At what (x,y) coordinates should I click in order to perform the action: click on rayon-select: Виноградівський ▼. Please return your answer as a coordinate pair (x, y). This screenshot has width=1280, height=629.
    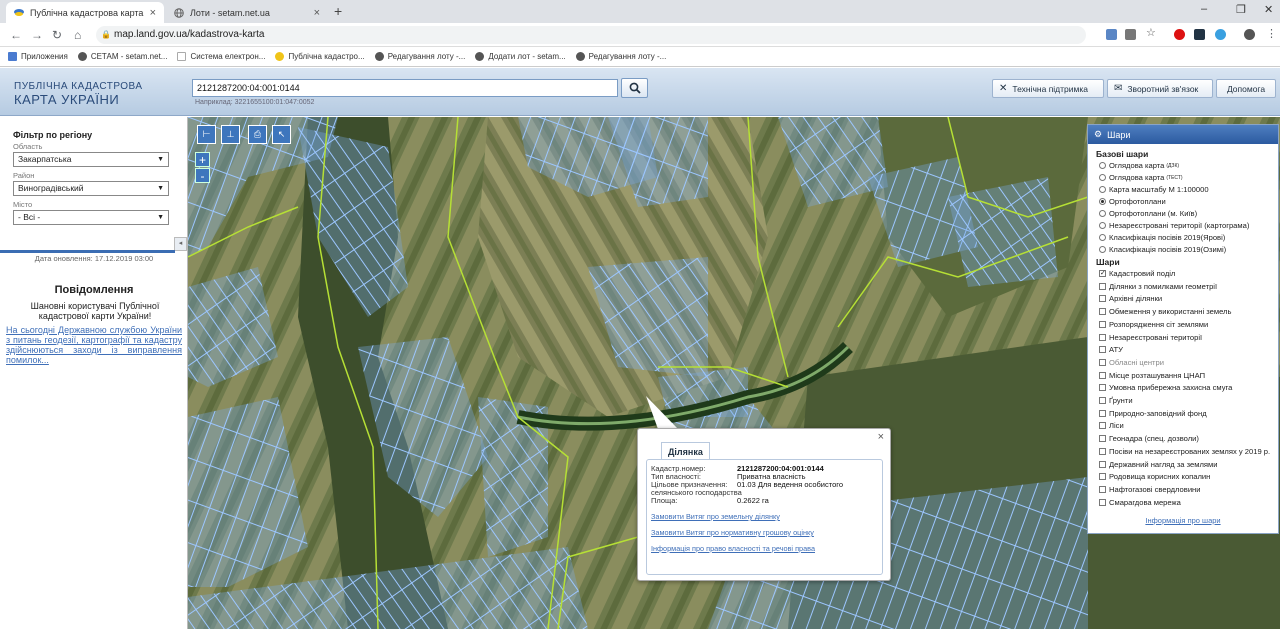
    Looking at the image, I should click on (91, 188).